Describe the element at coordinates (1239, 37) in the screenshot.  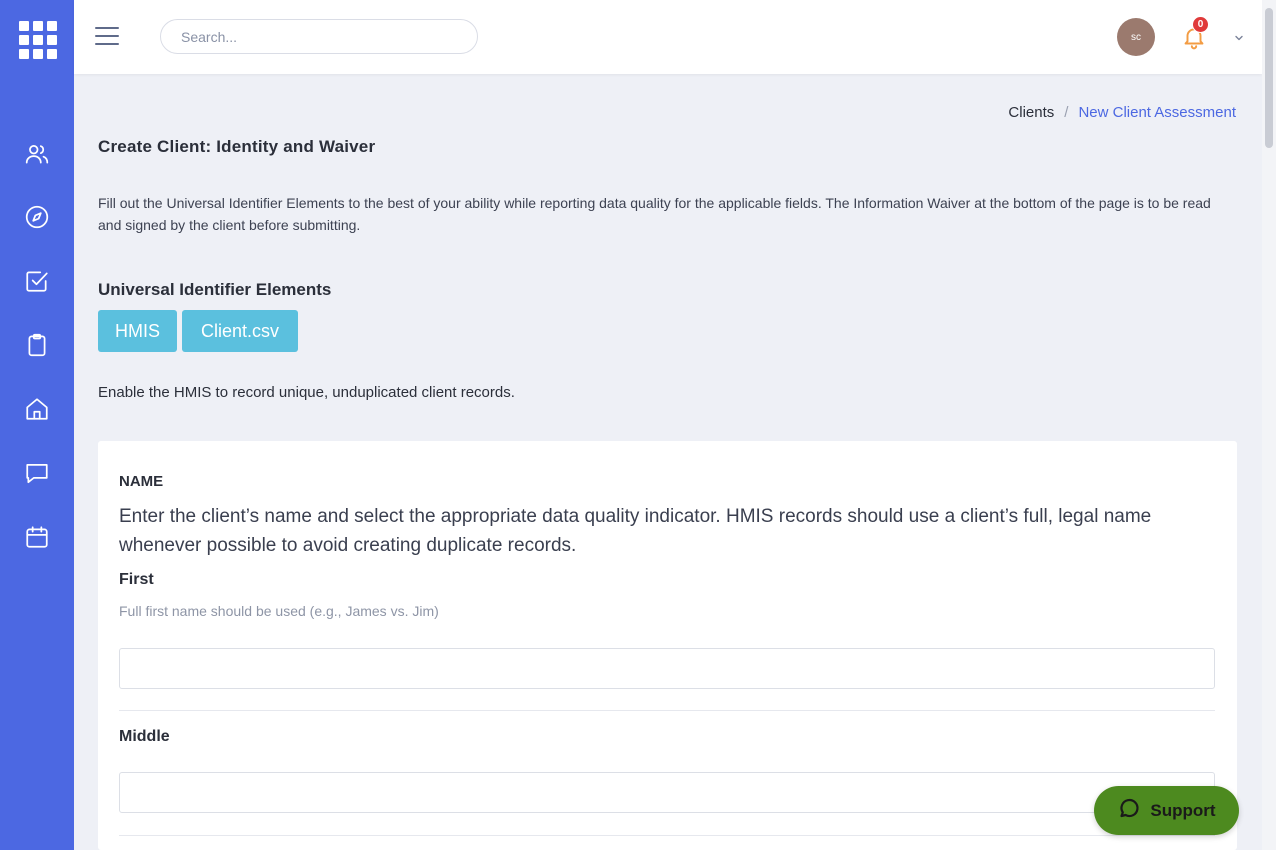
I see `chevron-down-icon` at that location.